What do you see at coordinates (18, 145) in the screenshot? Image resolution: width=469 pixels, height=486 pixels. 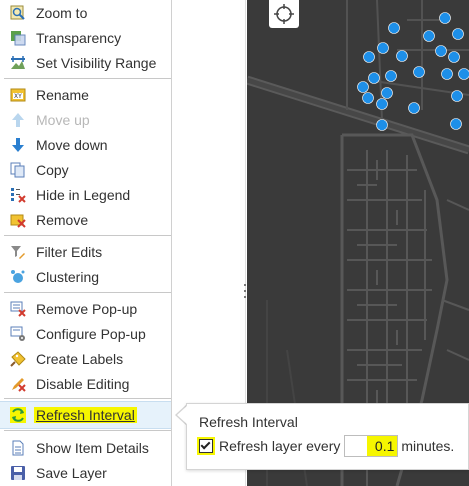 I see `arrow-down-icon` at bounding box center [18, 145].